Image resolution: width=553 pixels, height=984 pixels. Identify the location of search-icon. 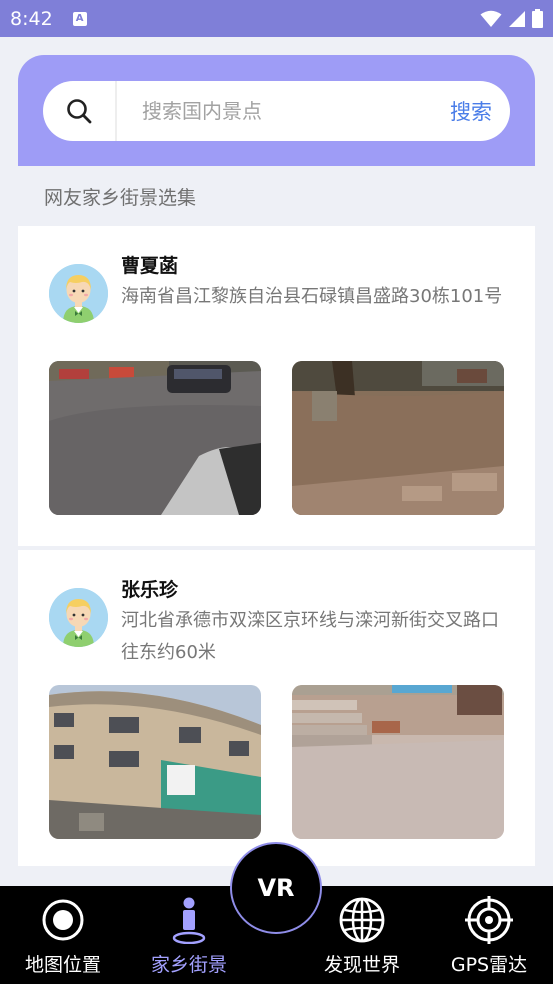
(80, 111).